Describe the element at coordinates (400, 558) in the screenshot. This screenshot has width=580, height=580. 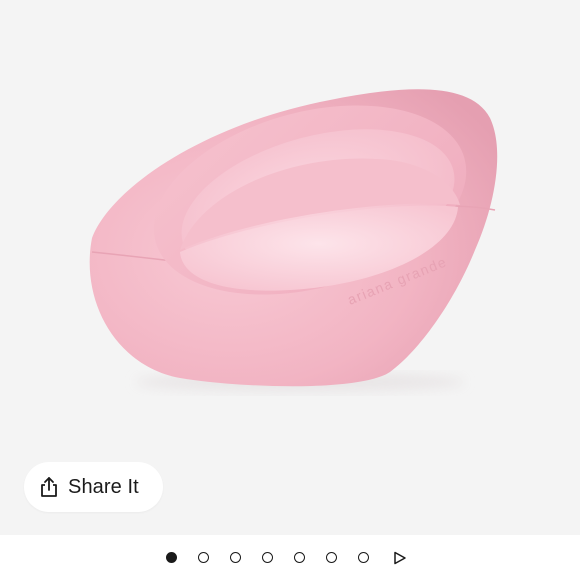
I see `play-triangle-icon` at that location.